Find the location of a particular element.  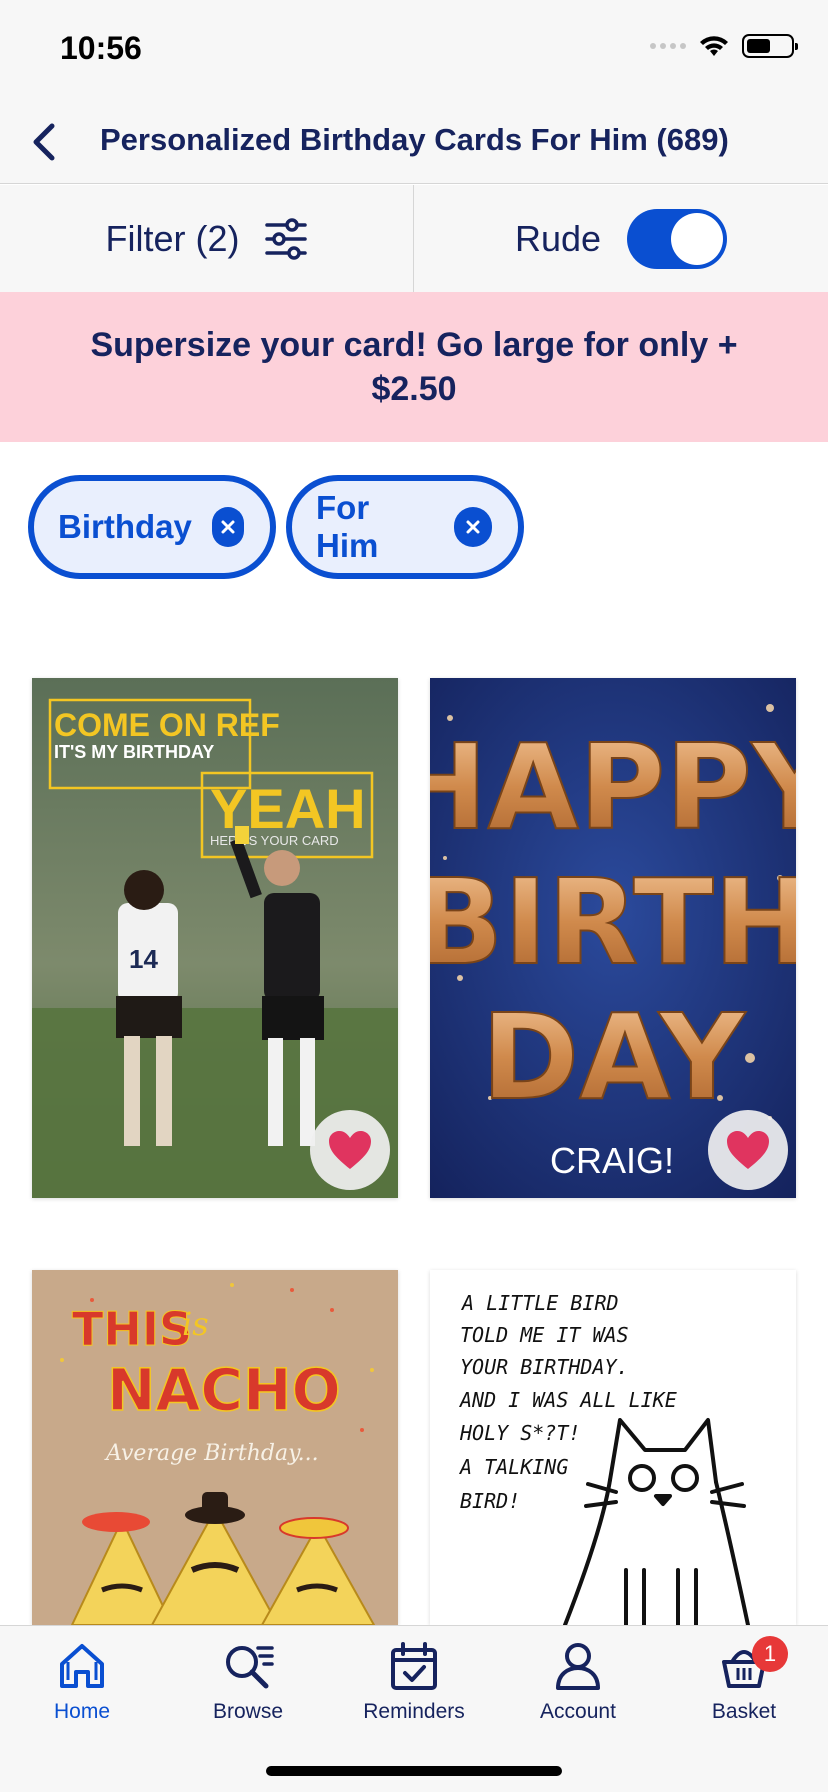

svg-text: CRAIG! is located at coordinates (612, 1160).